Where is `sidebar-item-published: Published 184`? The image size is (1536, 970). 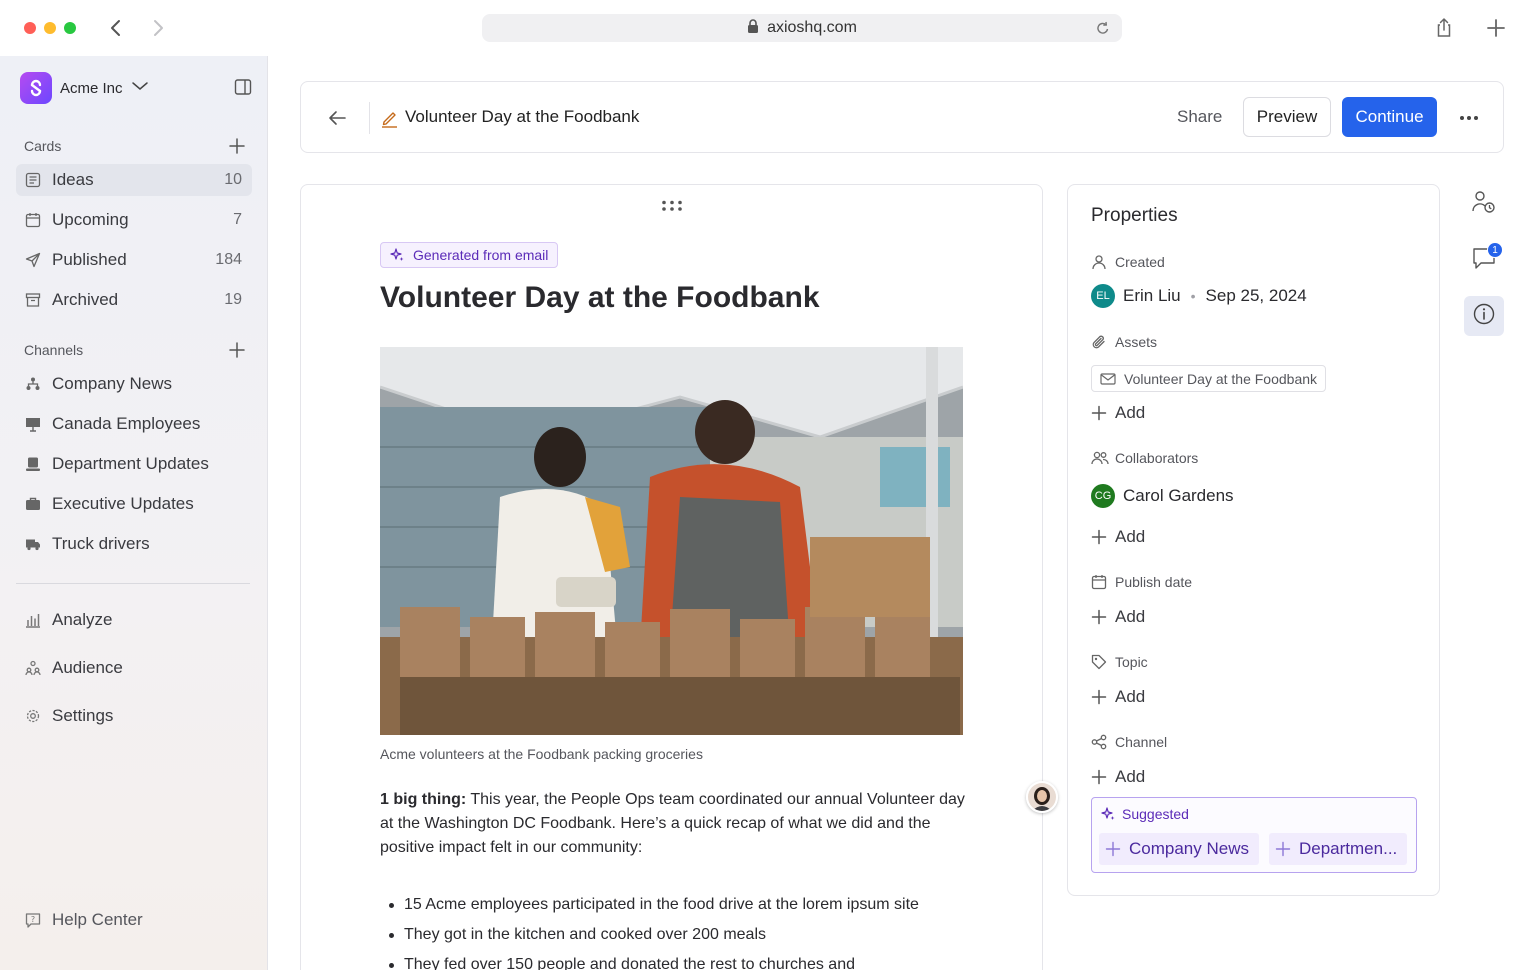 sidebar-item-published: Published 184 is located at coordinates (134, 260).